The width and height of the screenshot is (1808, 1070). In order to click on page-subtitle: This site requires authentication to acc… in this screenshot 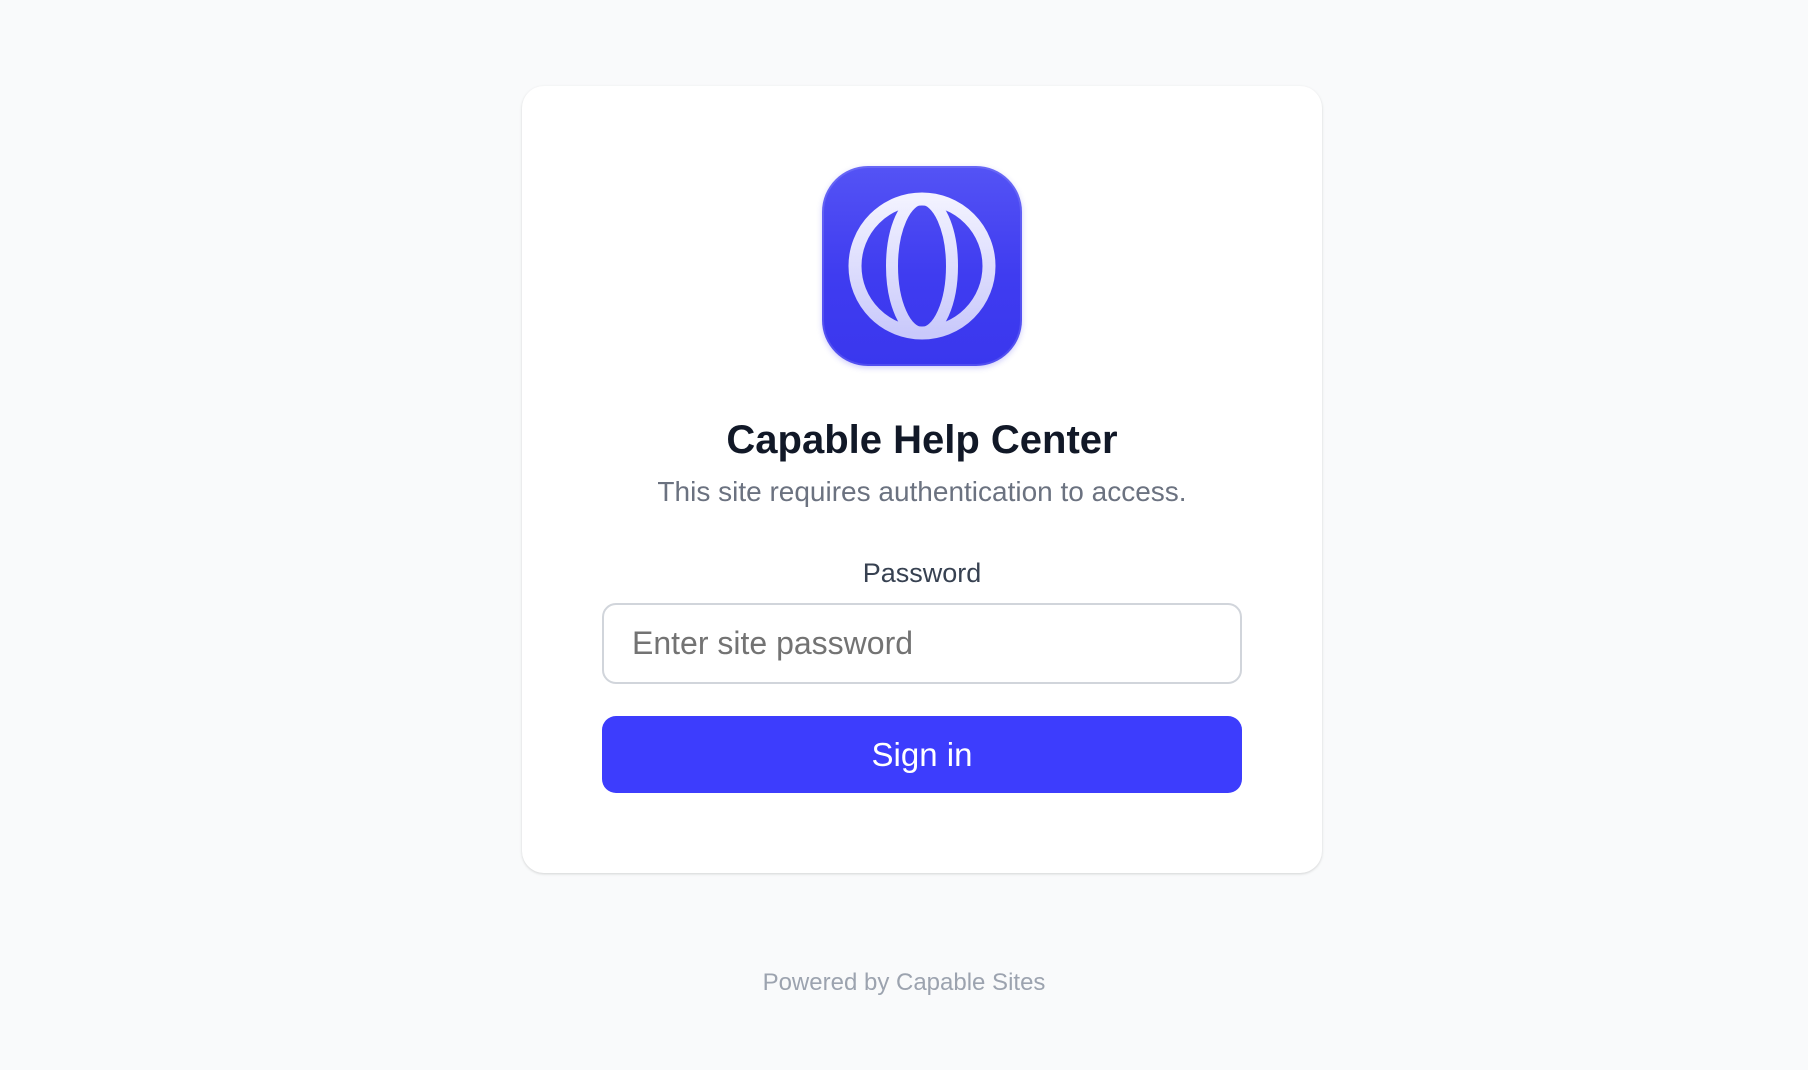, I will do `click(922, 491)`.